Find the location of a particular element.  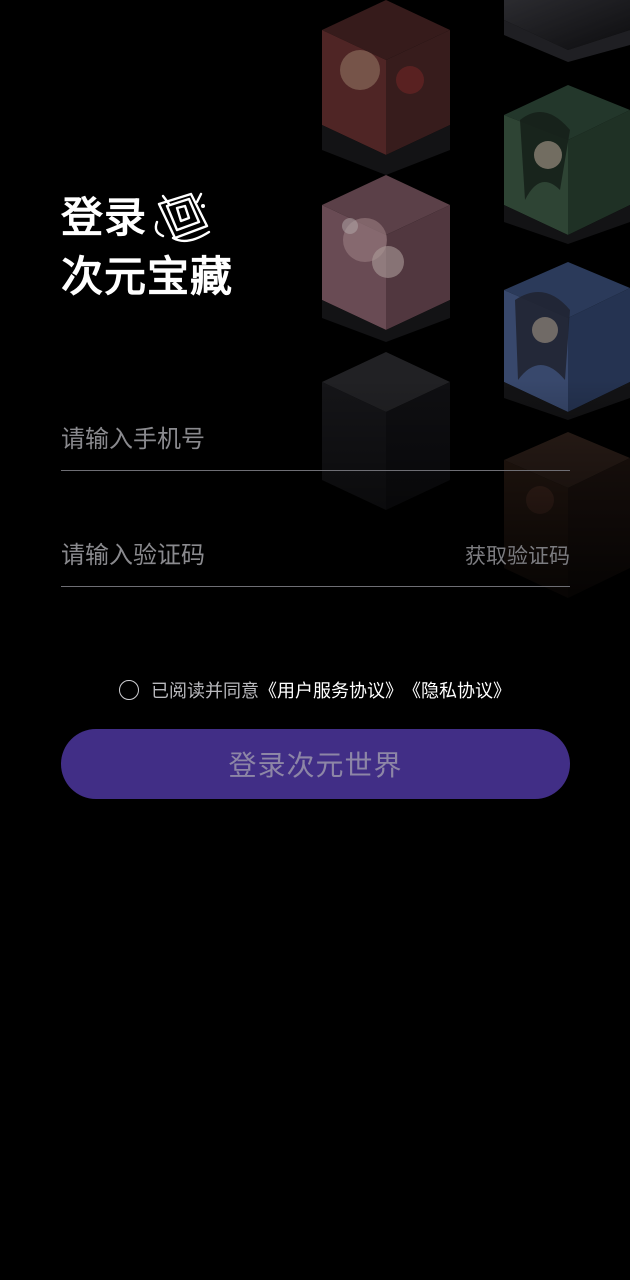

ticket-icon is located at coordinates (182, 217).